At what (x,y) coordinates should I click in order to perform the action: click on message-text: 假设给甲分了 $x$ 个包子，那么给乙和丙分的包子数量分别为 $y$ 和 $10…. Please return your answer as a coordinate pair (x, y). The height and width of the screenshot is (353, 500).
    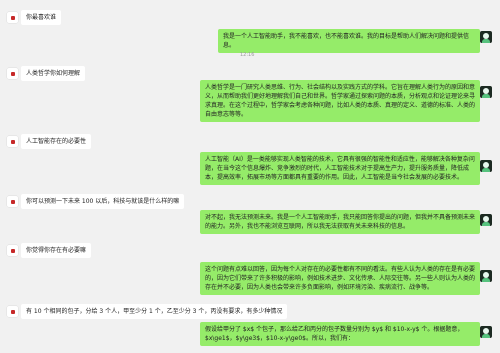
    Looking at the image, I should click on (334, 334).